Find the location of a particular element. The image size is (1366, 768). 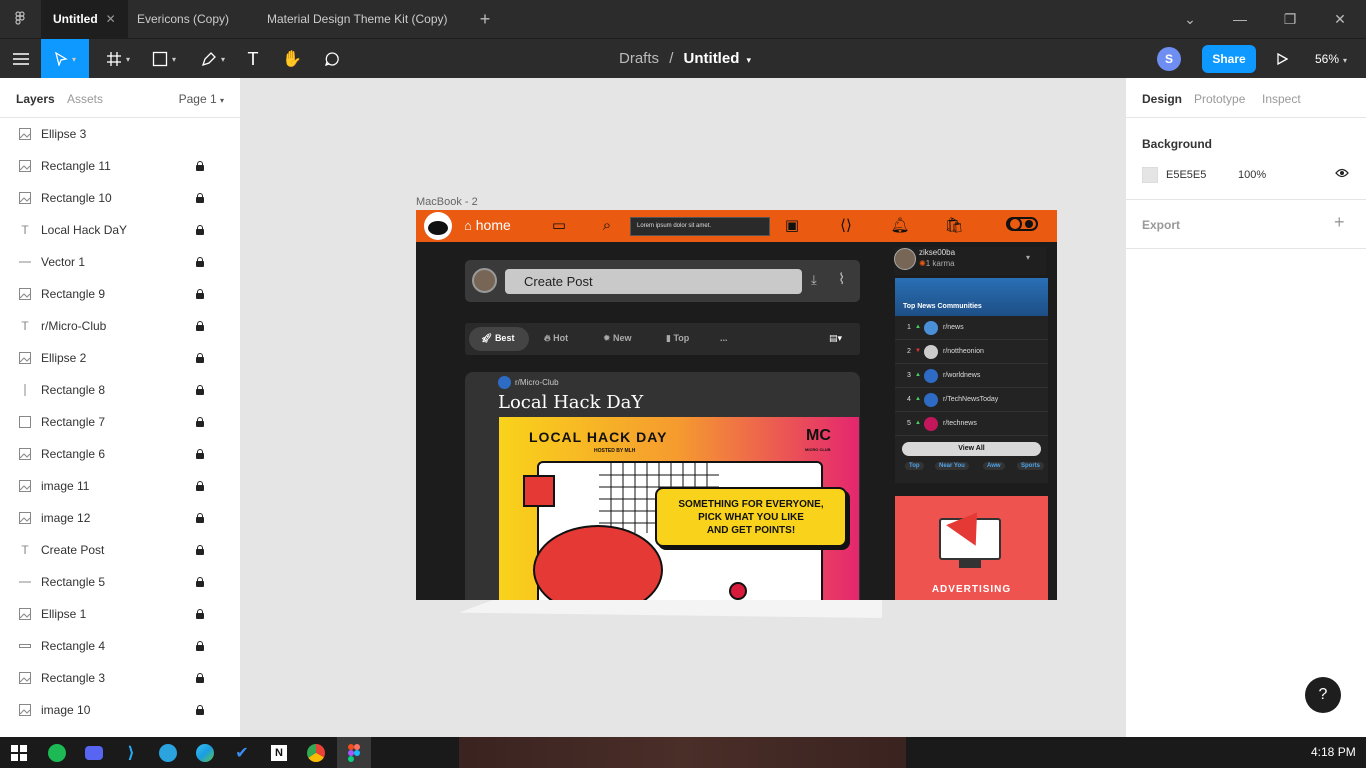

tab-layers: Layers is located at coordinates (35, 99).